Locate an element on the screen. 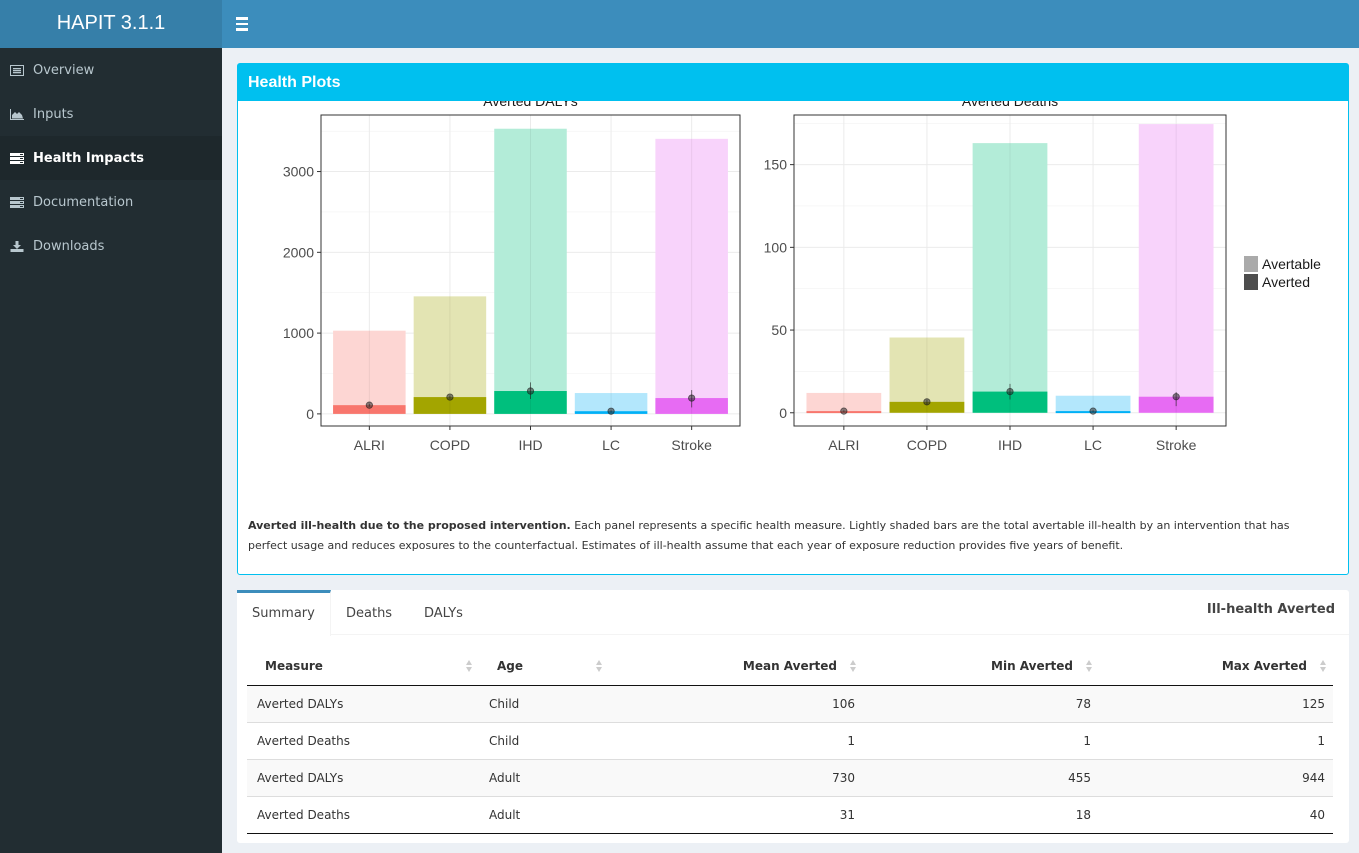  error-point-alri is located at coordinates (369, 405).